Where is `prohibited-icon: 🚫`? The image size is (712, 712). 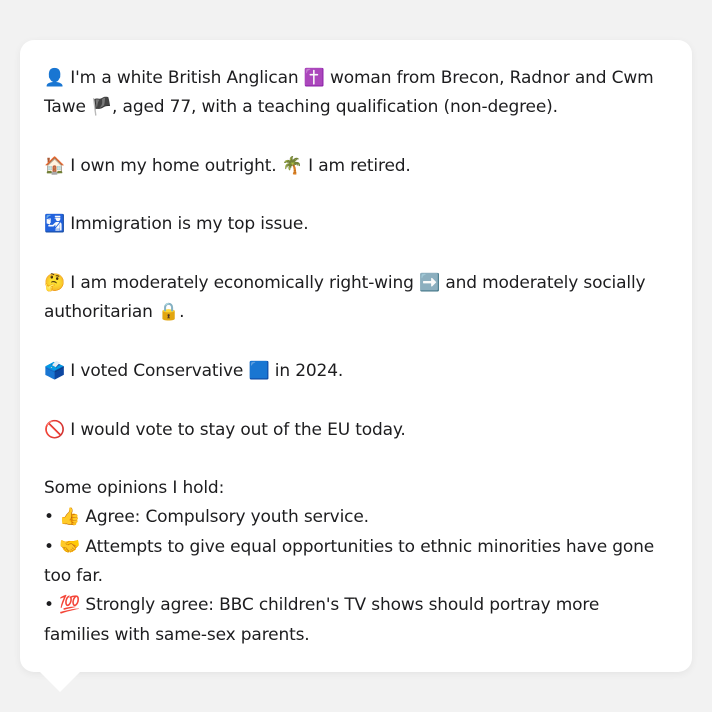 prohibited-icon: 🚫 is located at coordinates (55, 429).